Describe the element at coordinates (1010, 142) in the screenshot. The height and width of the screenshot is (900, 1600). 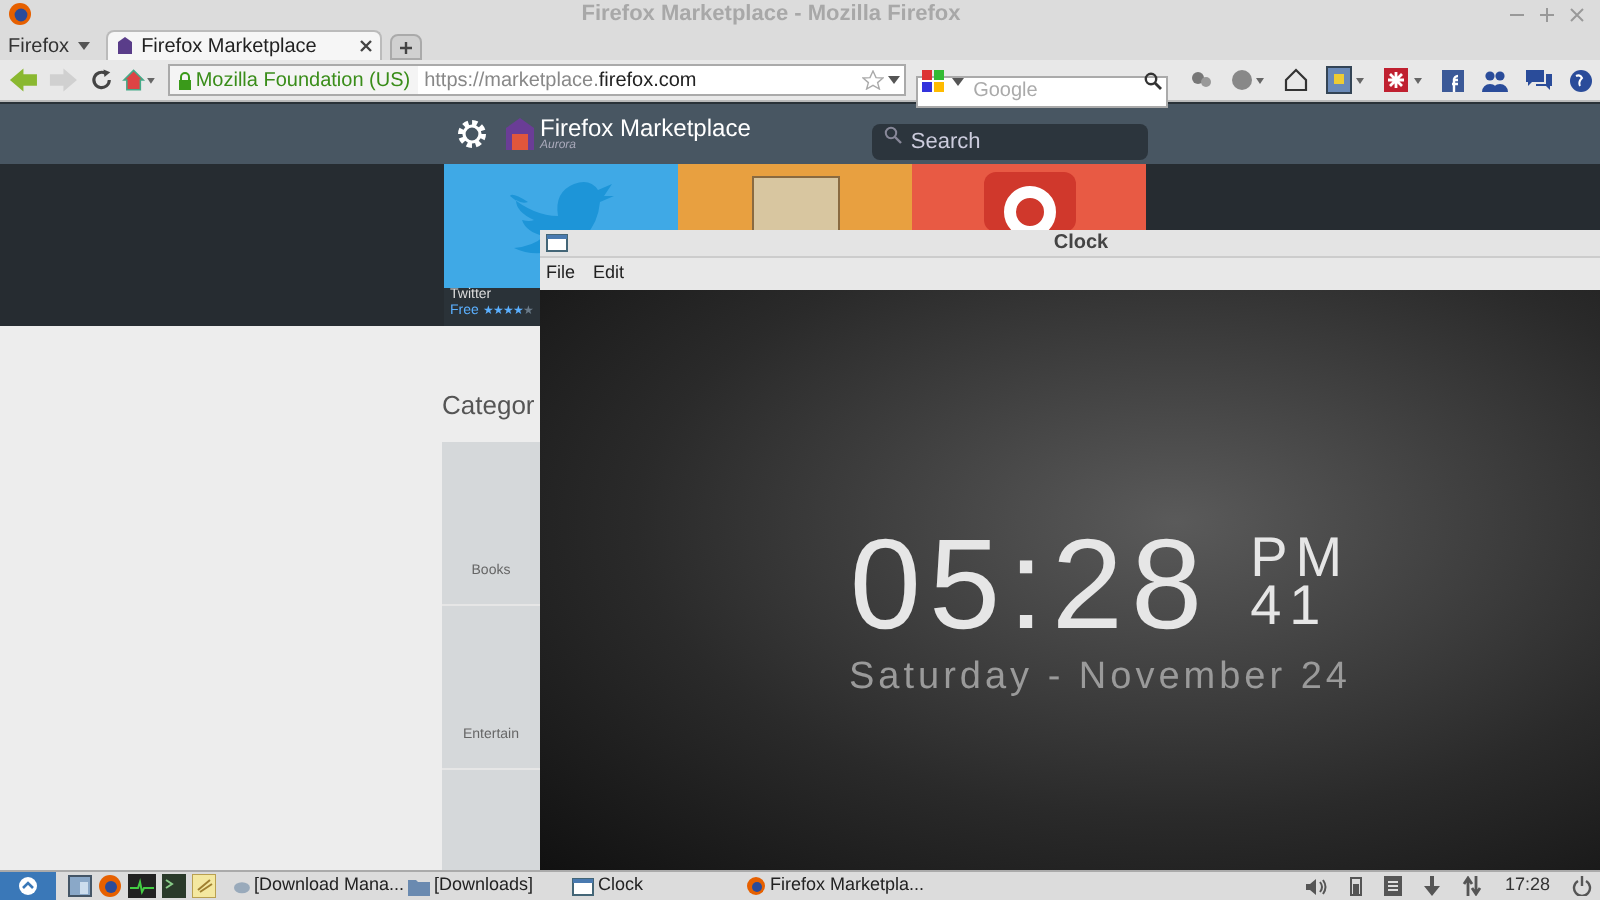
I see `marketplace-search-input: Search` at that location.